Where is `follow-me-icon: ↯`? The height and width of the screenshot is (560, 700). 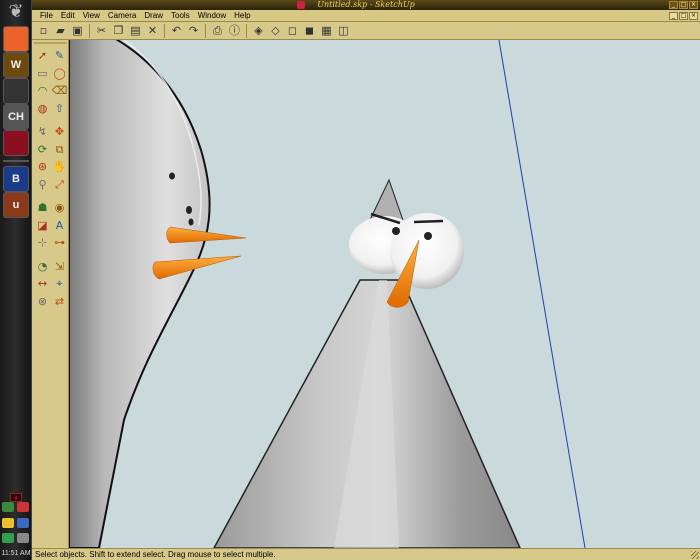 follow-me-icon: ↯ is located at coordinates (42, 131).